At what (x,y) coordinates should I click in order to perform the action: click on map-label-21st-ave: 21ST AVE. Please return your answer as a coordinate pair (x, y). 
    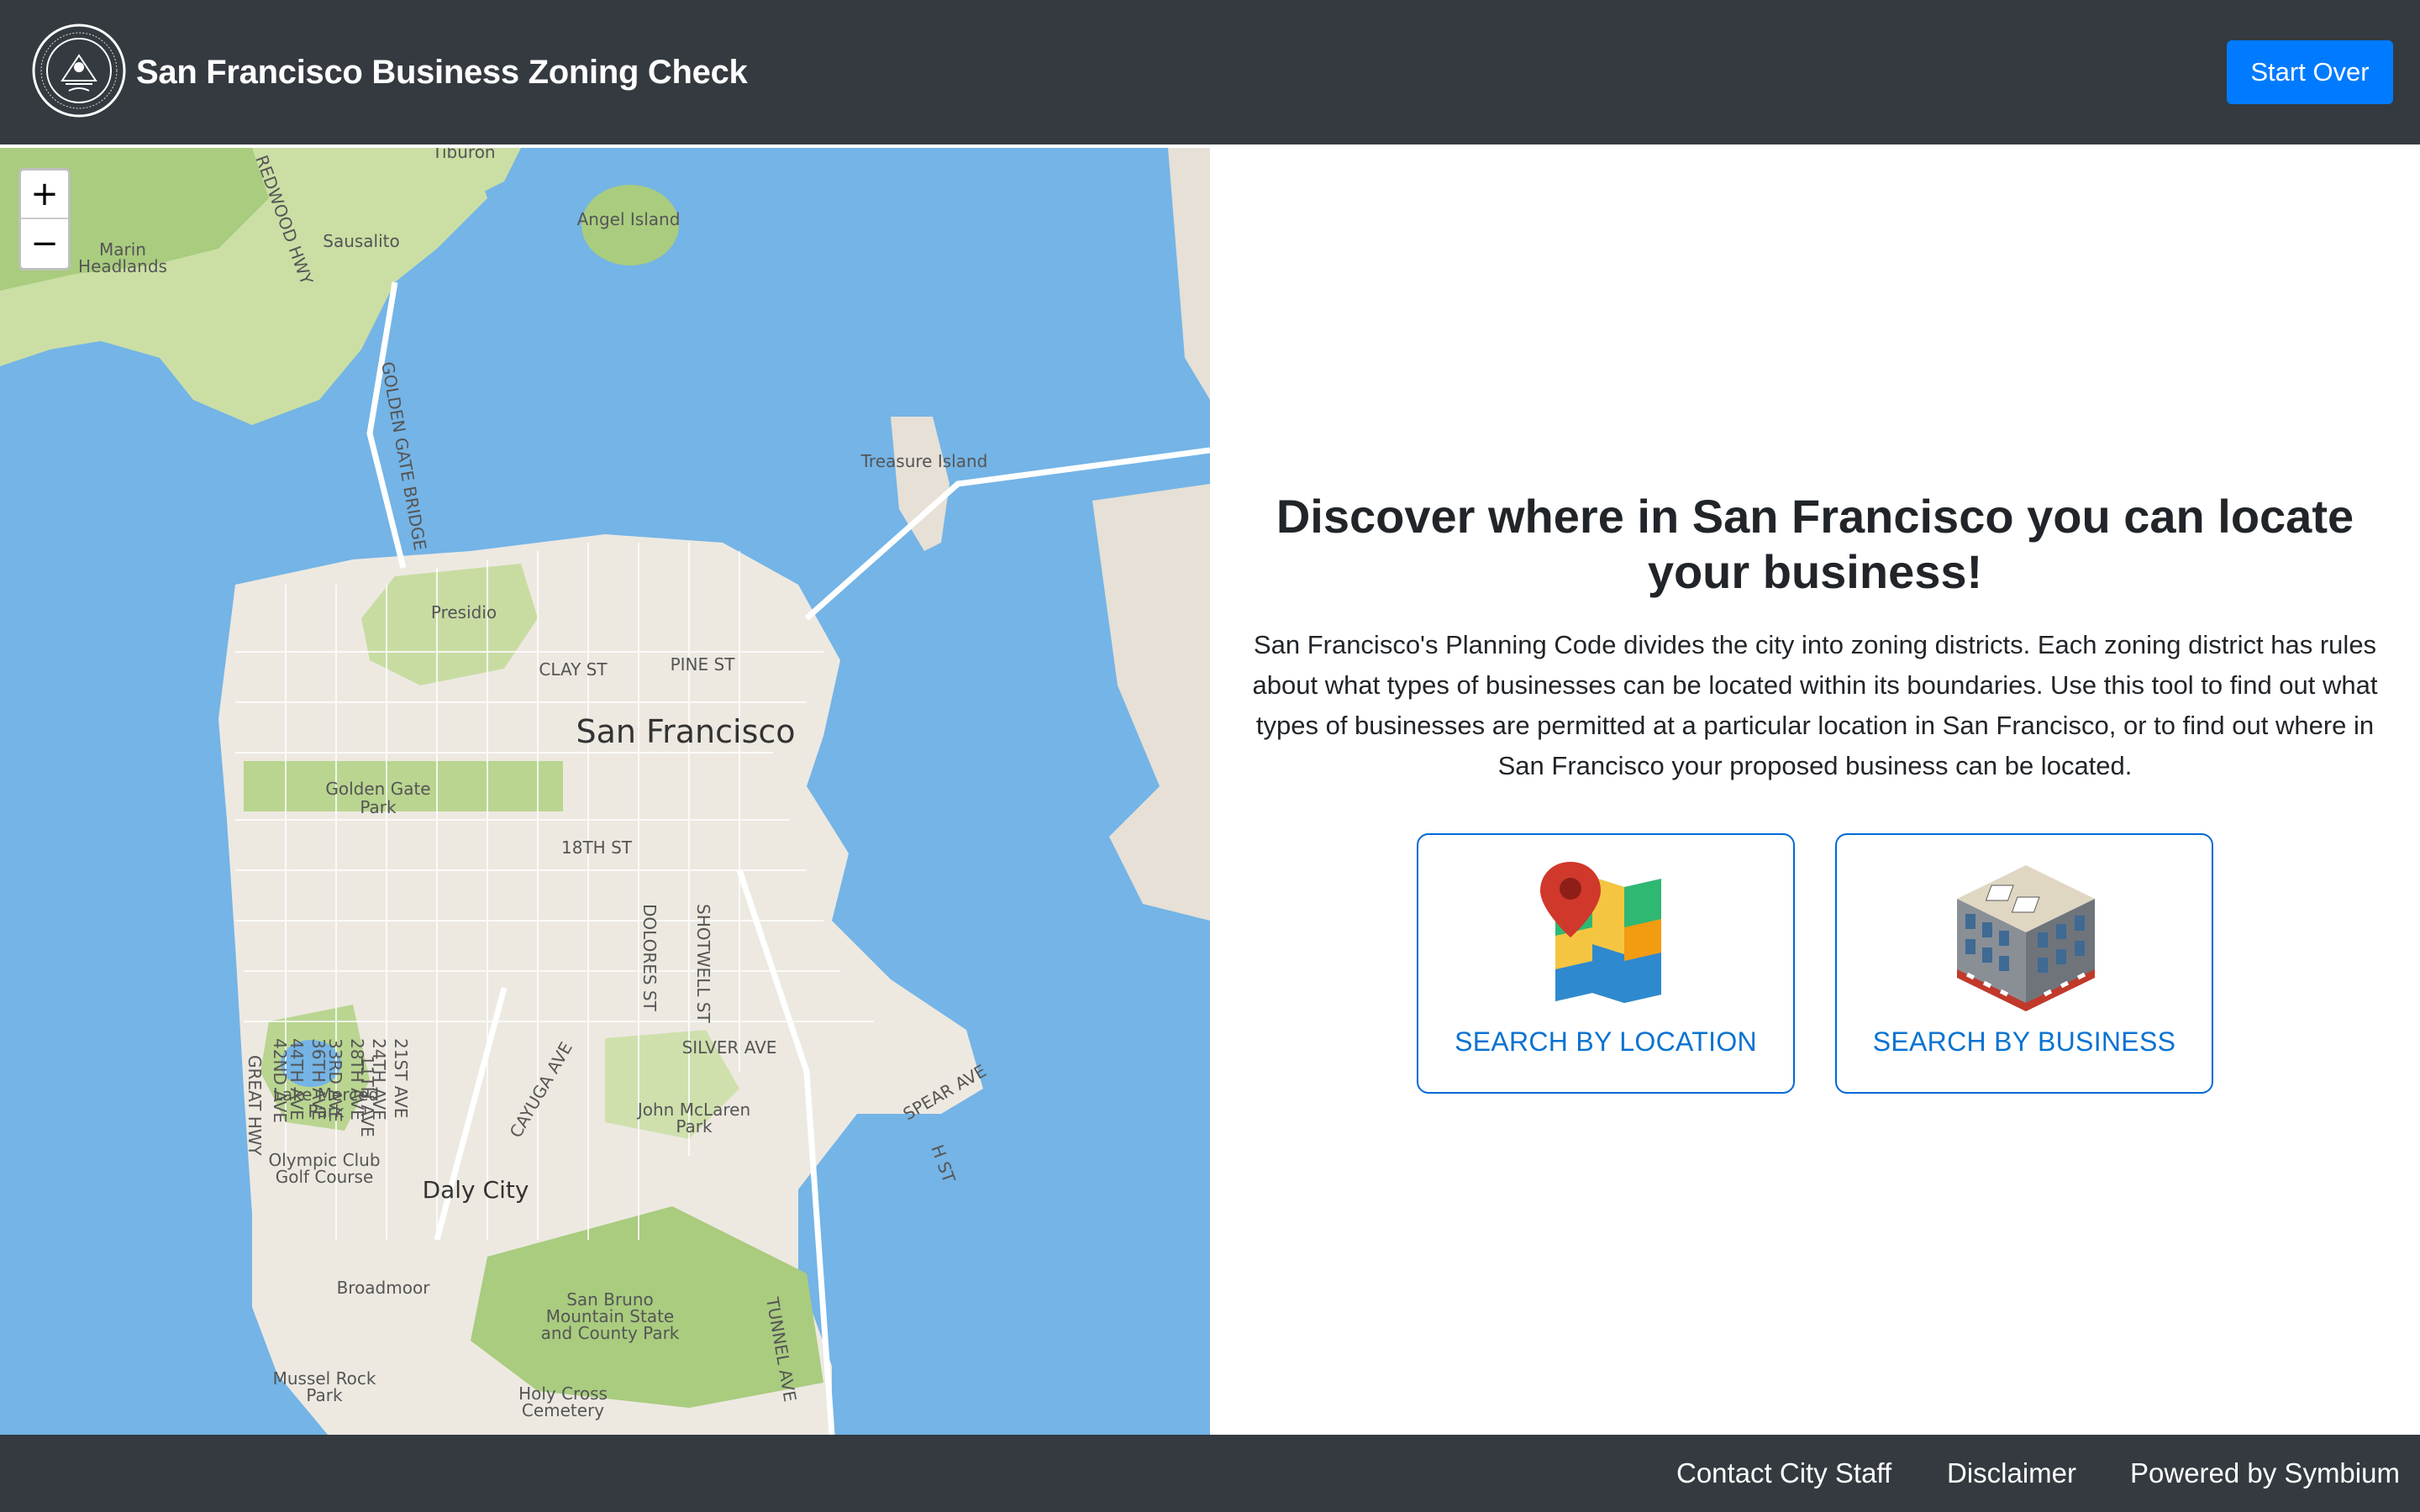
    Looking at the image, I should click on (401, 1078).